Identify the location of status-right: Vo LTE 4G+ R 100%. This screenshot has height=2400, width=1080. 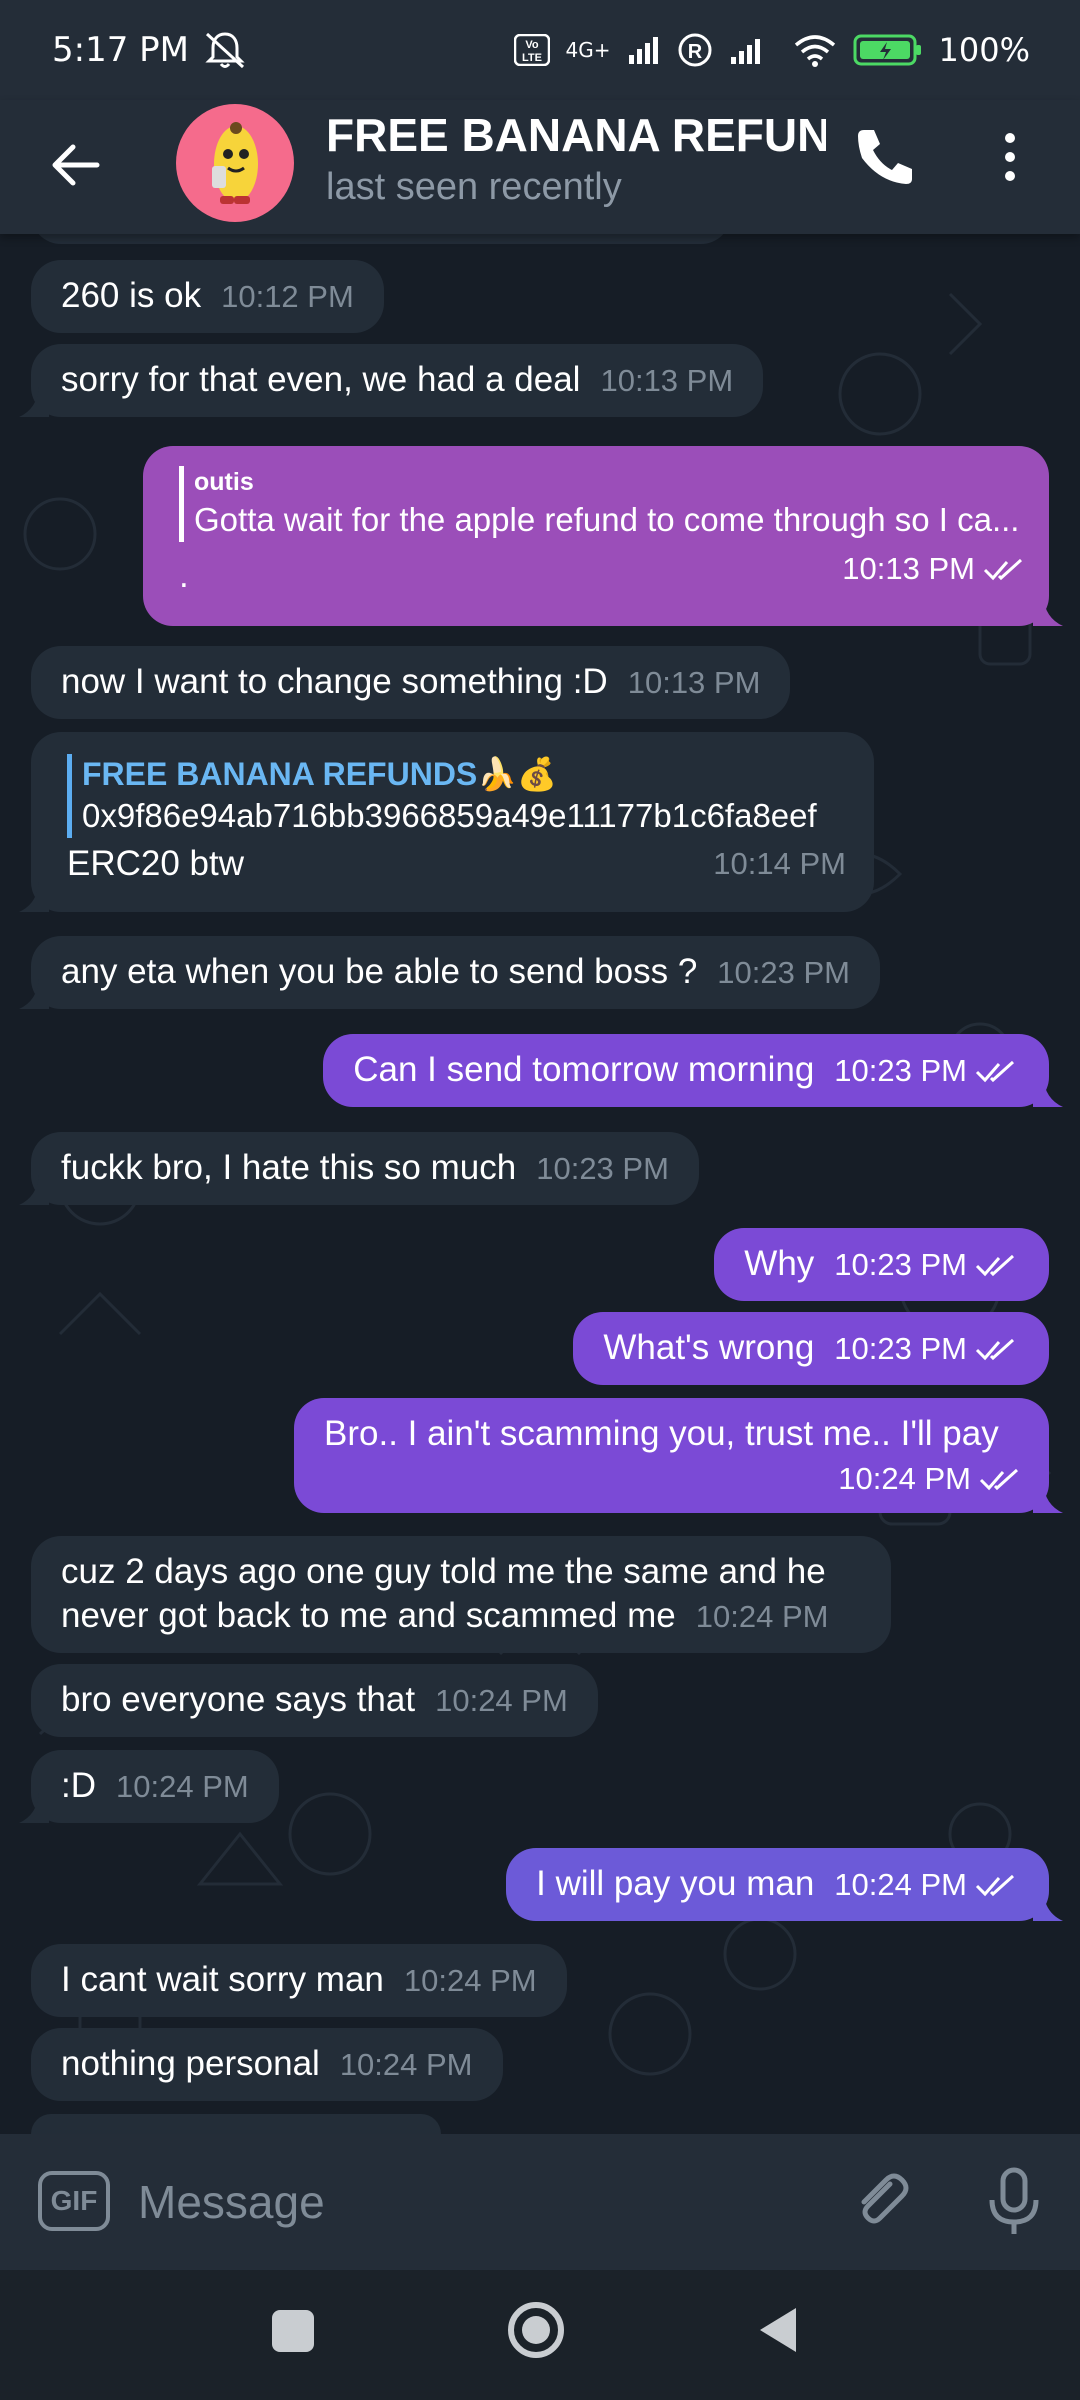
(771, 50).